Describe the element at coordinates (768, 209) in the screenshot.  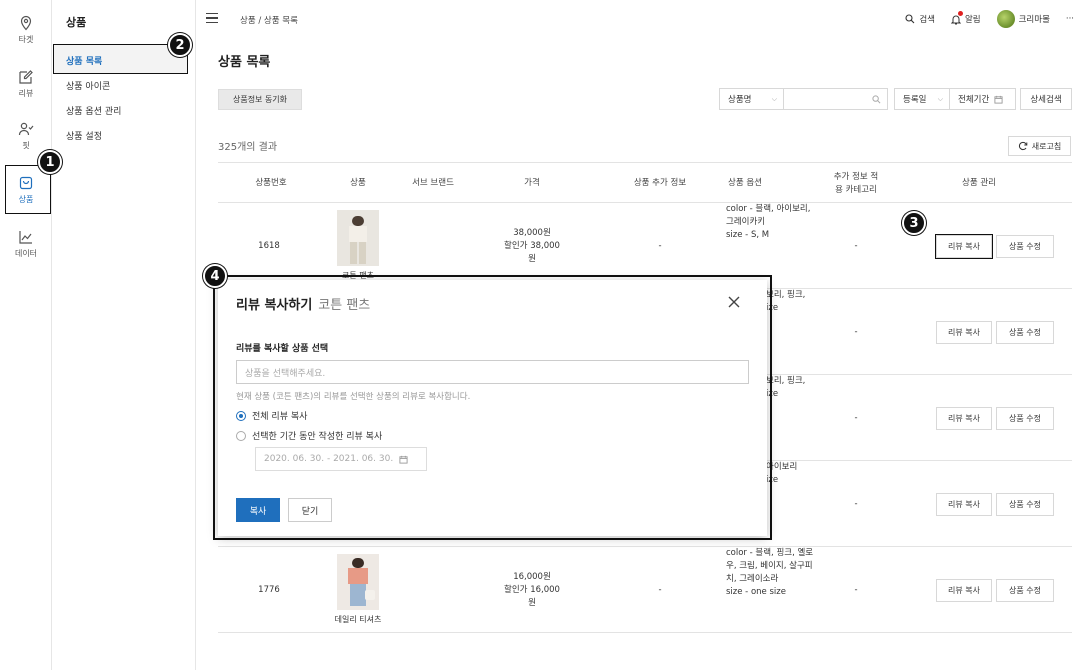
I see `option-line: color - 블랙, 아이보리,` at that location.